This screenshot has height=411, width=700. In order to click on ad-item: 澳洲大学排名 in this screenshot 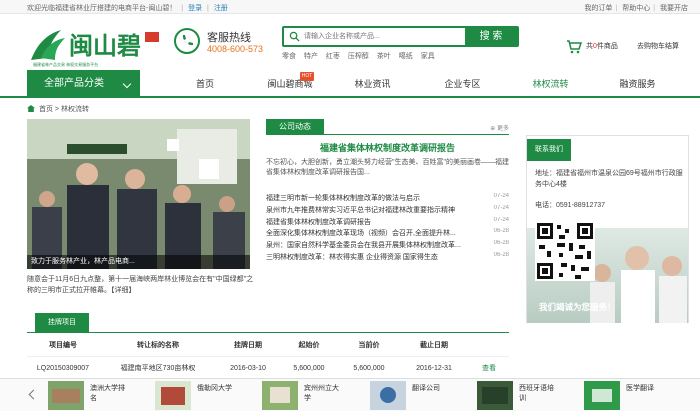, I will do `click(98, 395)`.